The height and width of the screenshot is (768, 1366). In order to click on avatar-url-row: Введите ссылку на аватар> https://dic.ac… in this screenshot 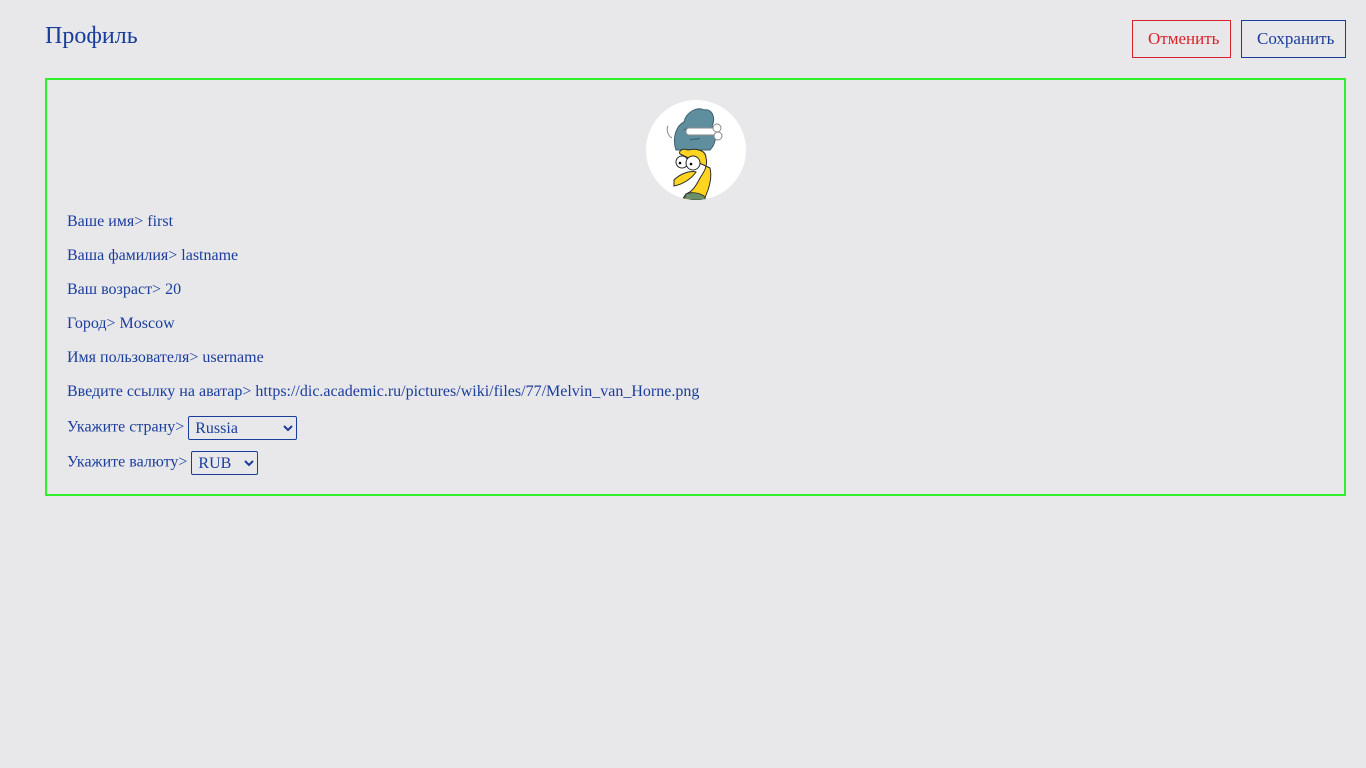, I will do `click(383, 392)`.